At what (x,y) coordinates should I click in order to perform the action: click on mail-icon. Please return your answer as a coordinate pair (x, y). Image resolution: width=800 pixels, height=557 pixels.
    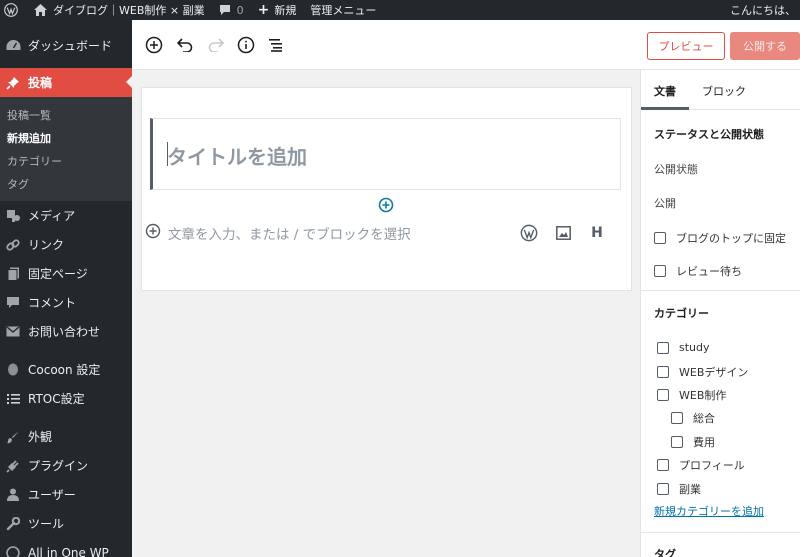
    Looking at the image, I should click on (13, 332).